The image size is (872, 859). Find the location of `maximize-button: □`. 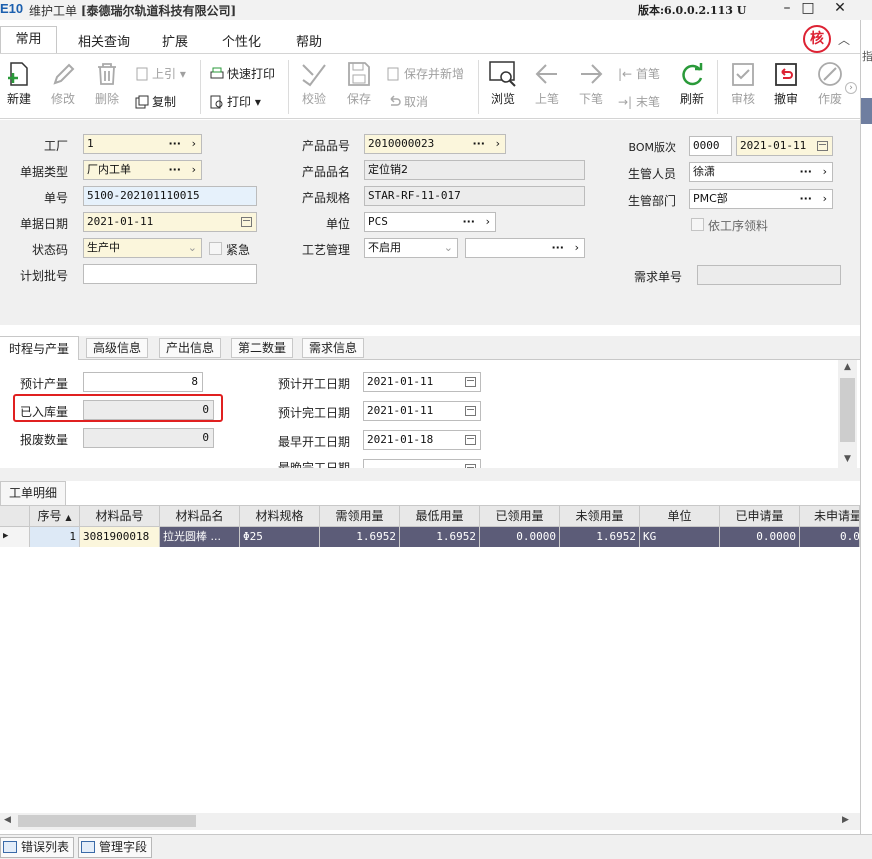

maximize-button: □ is located at coordinates (808, 9).